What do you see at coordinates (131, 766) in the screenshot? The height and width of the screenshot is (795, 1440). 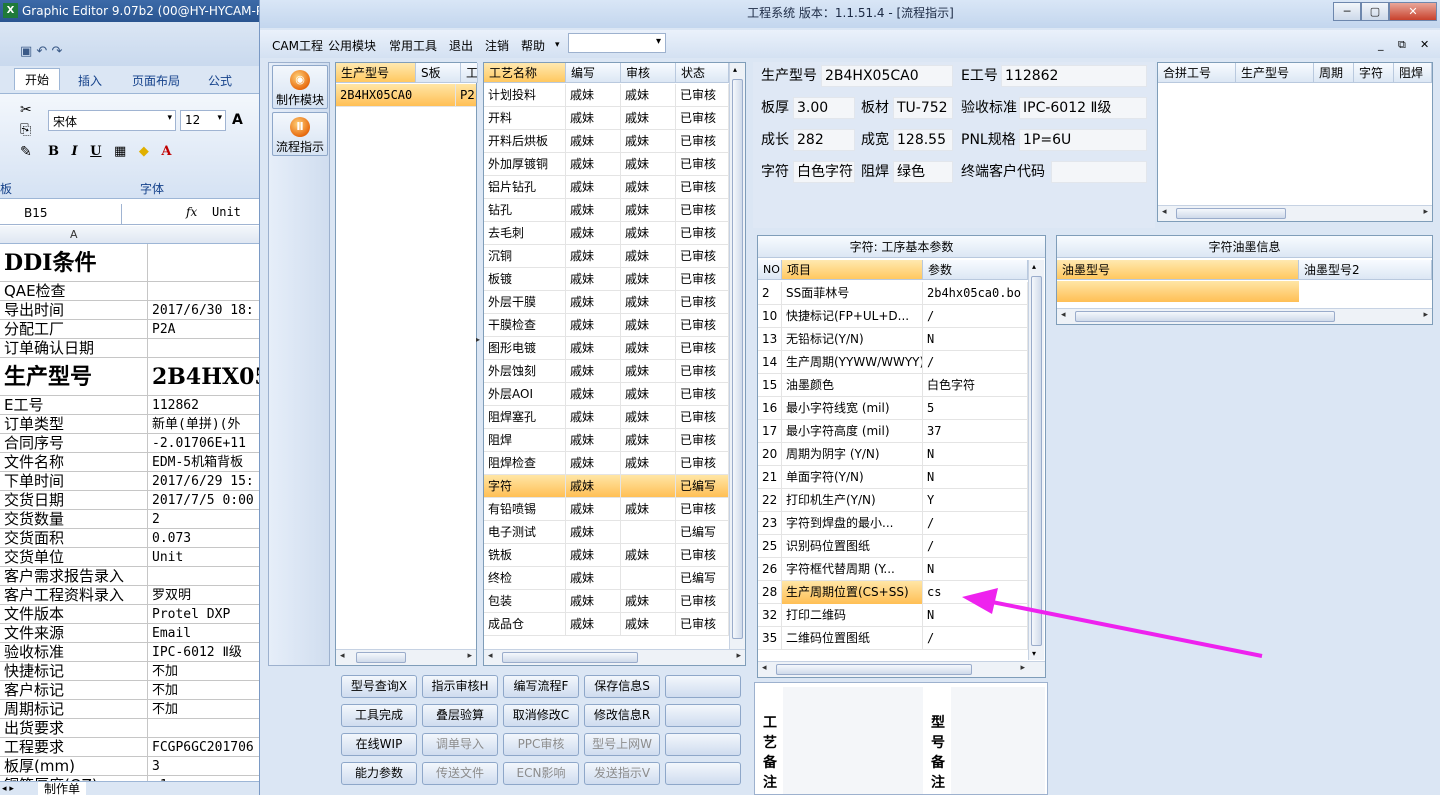 I see `sheet-row: 板厚(mm) 3` at bounding box center [131, 766].